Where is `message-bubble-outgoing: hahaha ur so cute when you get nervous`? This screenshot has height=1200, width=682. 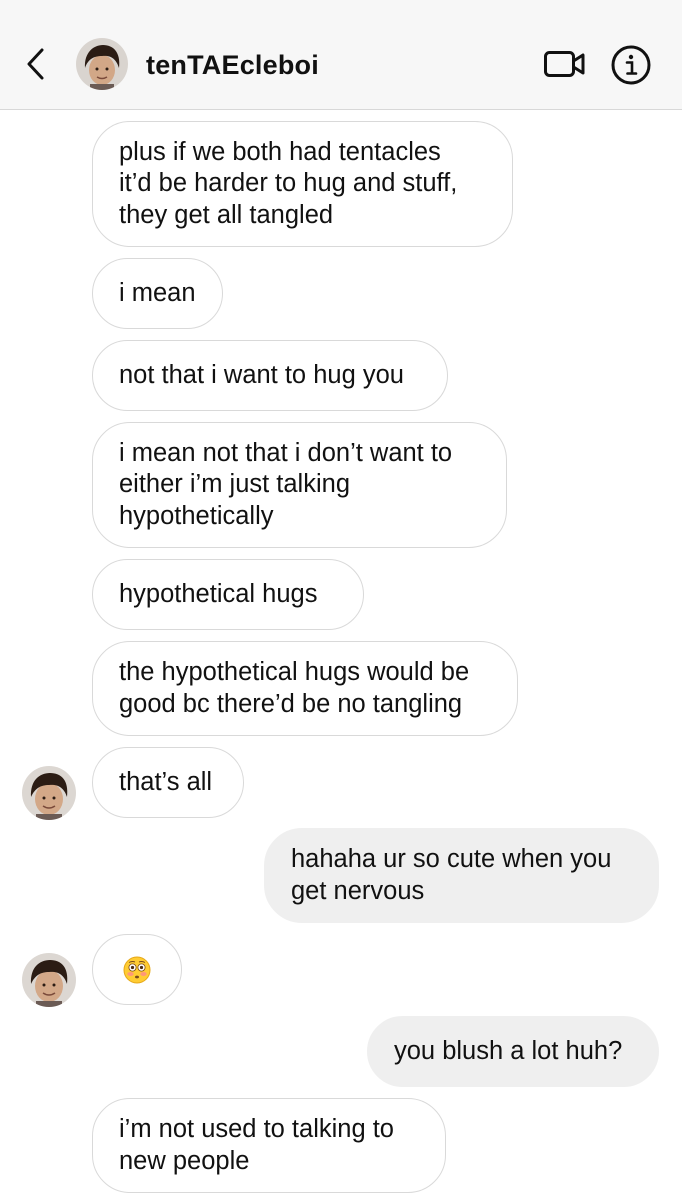 message-bubble-outgoing: hahaha ur so cute when you get nervous is located at coordinates (461, 875).